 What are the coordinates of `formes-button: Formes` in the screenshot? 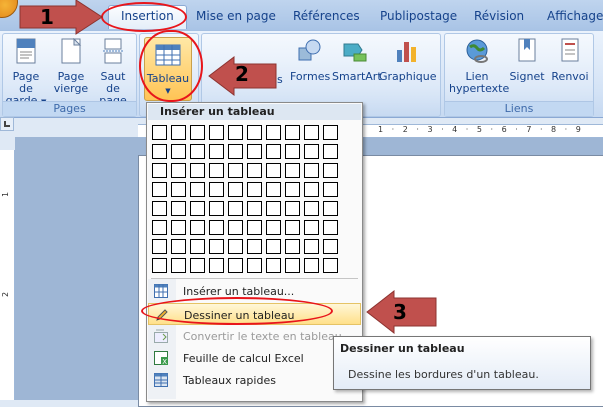 It's located at (310, 60).